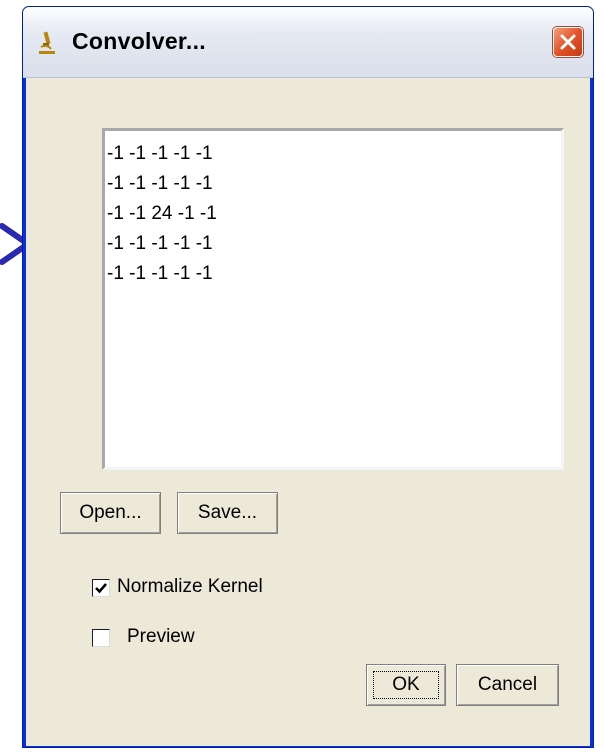 The width and height of the screenshot is (604, 754). I want to click on cancel-button: Cancel, so click(507, 685).